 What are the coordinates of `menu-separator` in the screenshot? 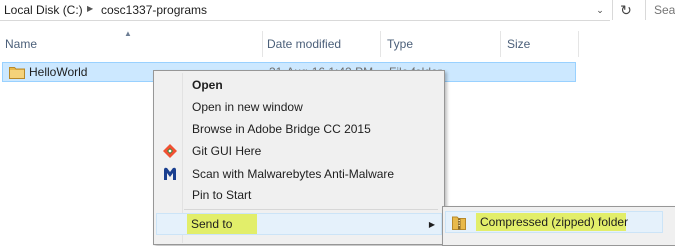 It's located at (311, 209).